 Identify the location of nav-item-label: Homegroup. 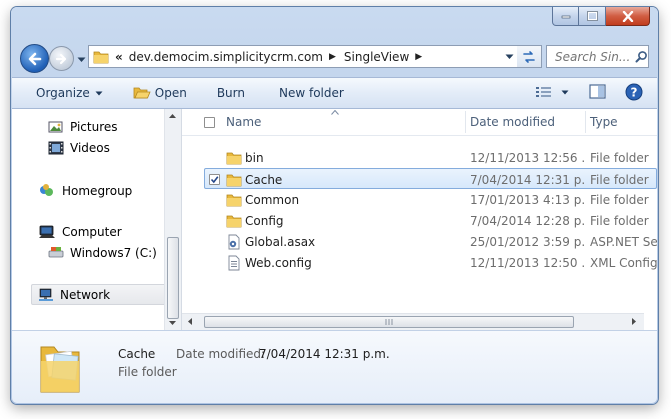
(97, 191).